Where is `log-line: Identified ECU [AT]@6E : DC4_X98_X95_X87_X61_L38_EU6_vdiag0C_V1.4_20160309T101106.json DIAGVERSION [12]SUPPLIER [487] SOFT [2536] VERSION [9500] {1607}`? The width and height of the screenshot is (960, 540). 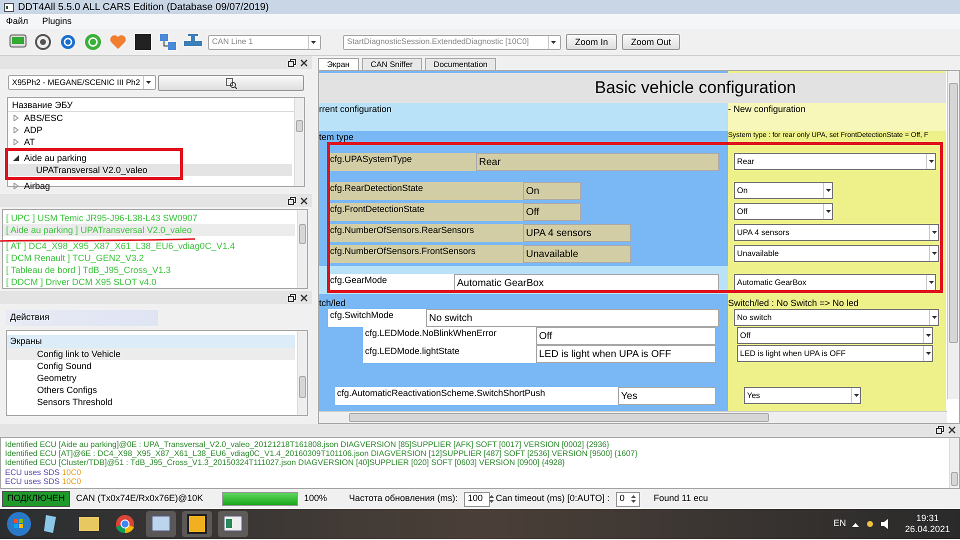
log-line: Identified ECU [AT]@6E : DC4_X98_X95_X87_X61_L38_EU6_vdiag0C_V1.4_20160309T101106.json DIAGVERSION [12]SUPPLIER [487] SOFT [2536] VERSION [9500] {1607} is located at coordinates (322, 453).